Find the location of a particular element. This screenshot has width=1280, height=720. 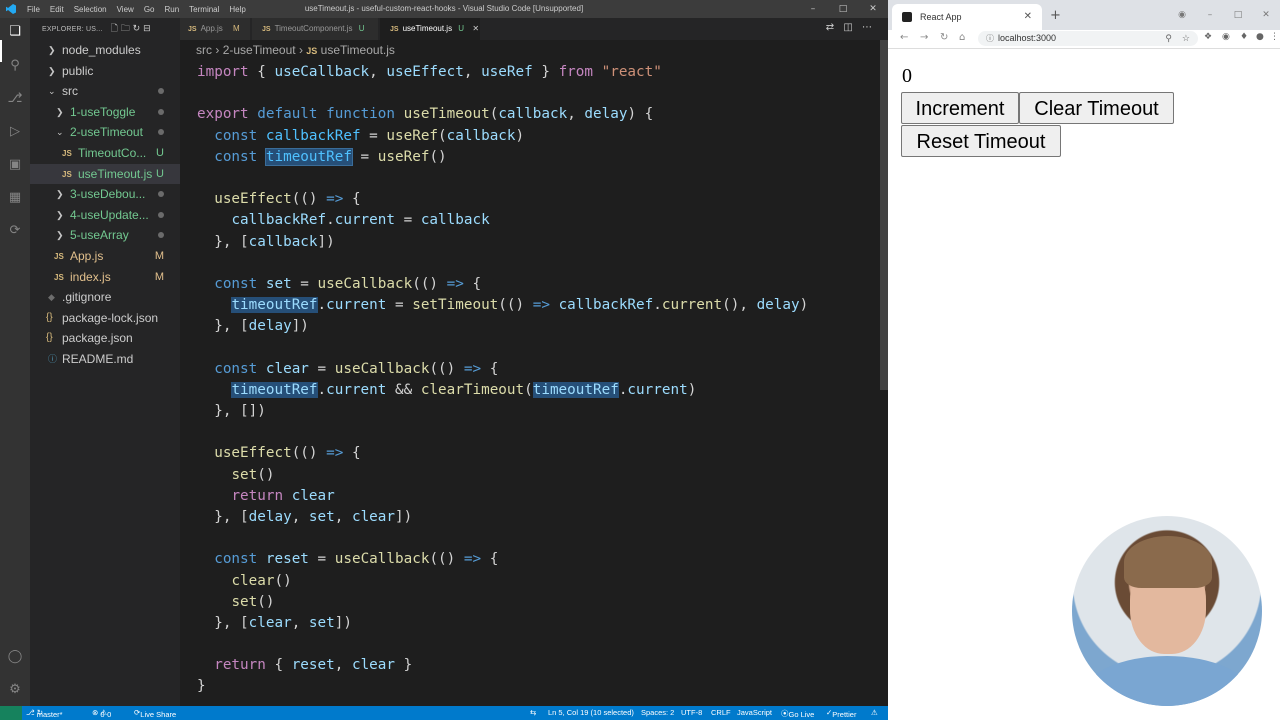

reload-icon: ↻ is located at coordinates (944, 37).